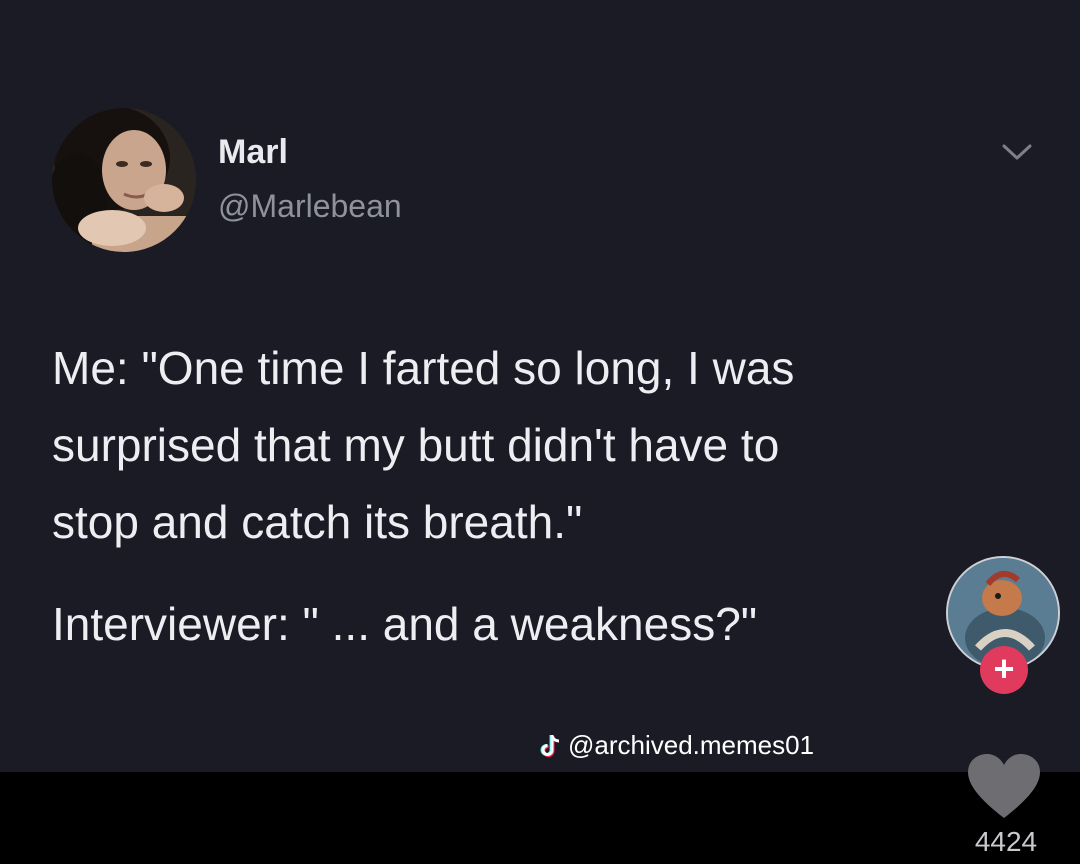  I want to click on avatar-photo-icon, so click(124, 180).